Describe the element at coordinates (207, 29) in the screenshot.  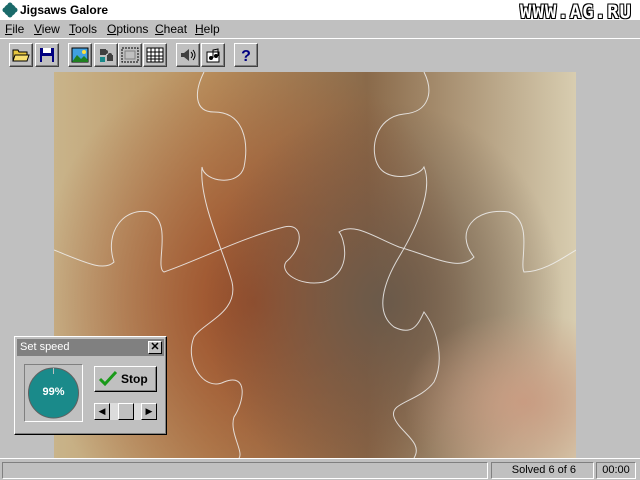
I see `menu-help: Help` at that location.